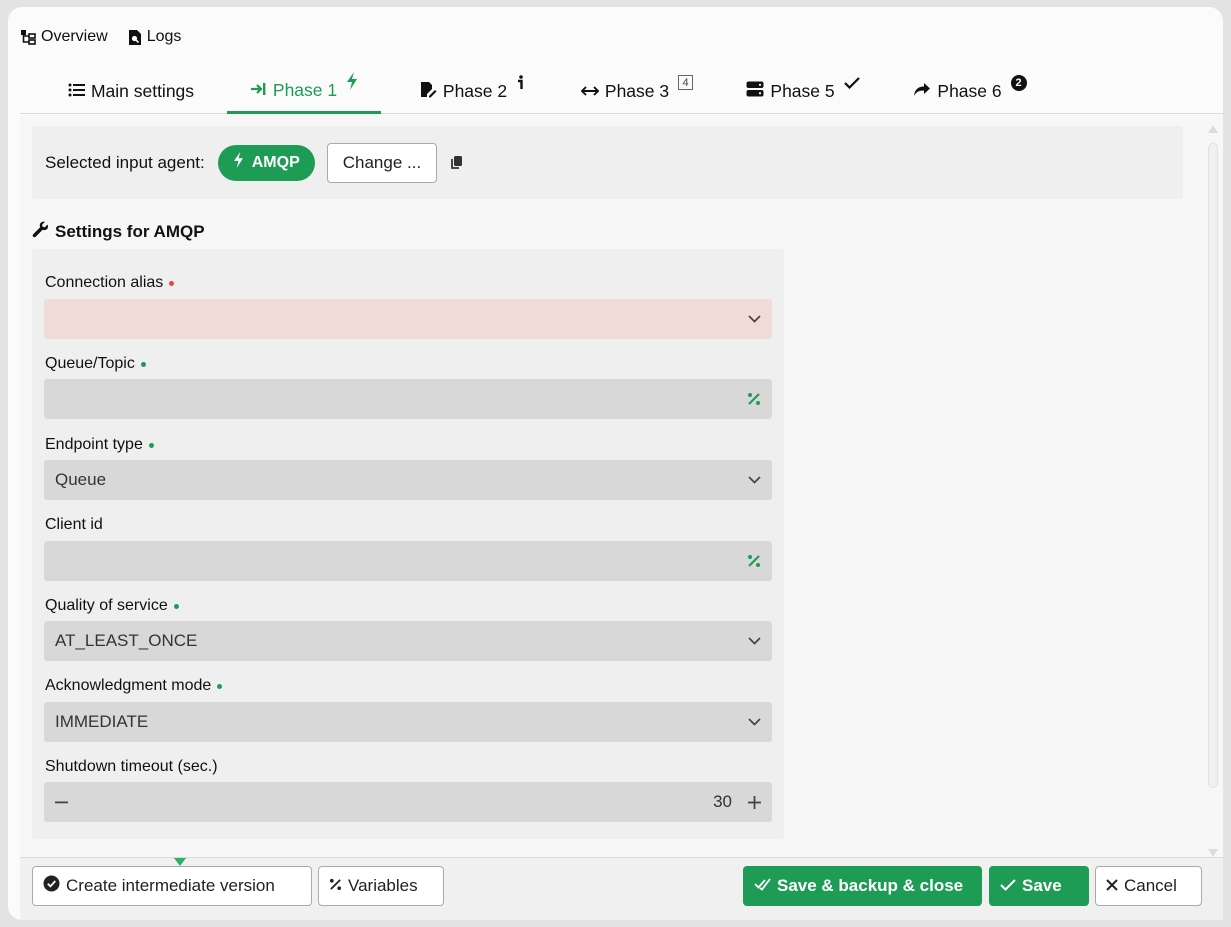  I want to click on quality-of-service-select: AT_LEAST_ONCE, so click(408, 641).